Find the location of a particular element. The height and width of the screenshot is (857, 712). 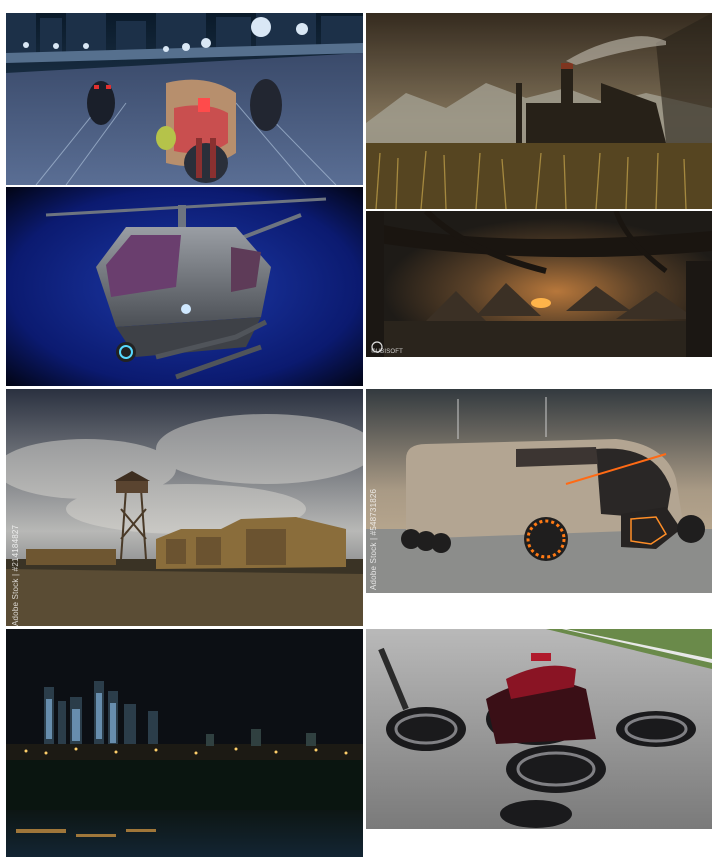

tile-industrial-ruins is located at coordinates (539, 111).